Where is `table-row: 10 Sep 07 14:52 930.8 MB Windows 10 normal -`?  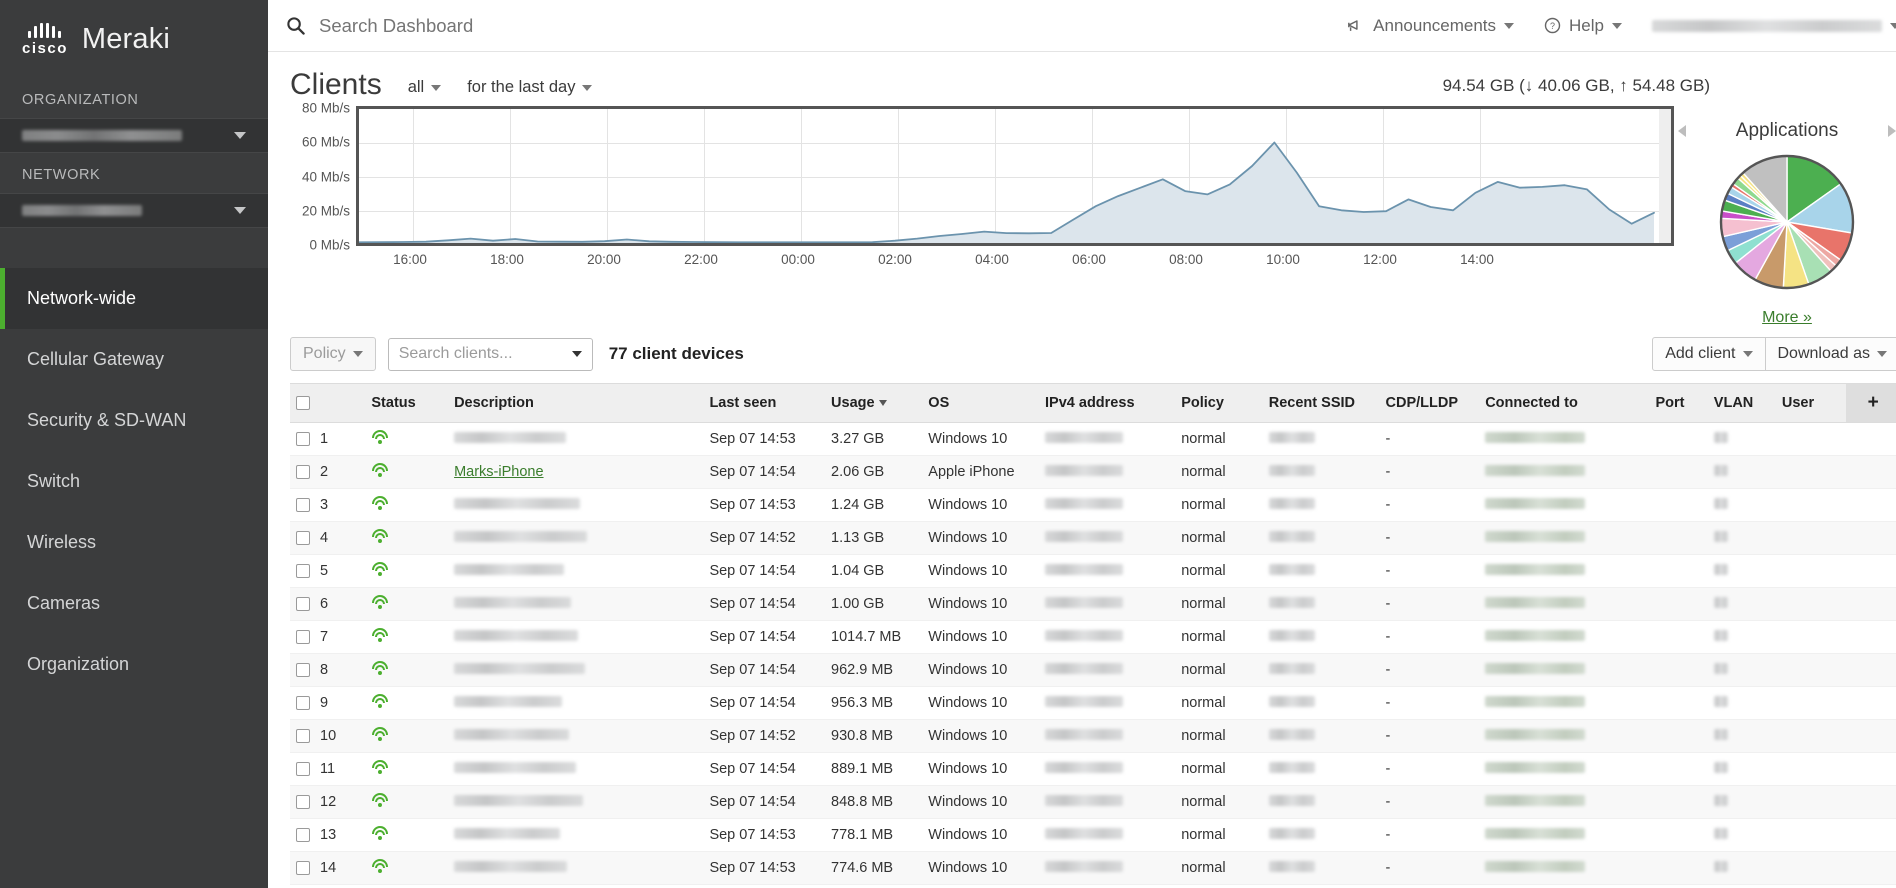
table-row: 10 Sep 07 14:52 930.8 MB Windows 10 normal - is located at coordinates (1093, 736).